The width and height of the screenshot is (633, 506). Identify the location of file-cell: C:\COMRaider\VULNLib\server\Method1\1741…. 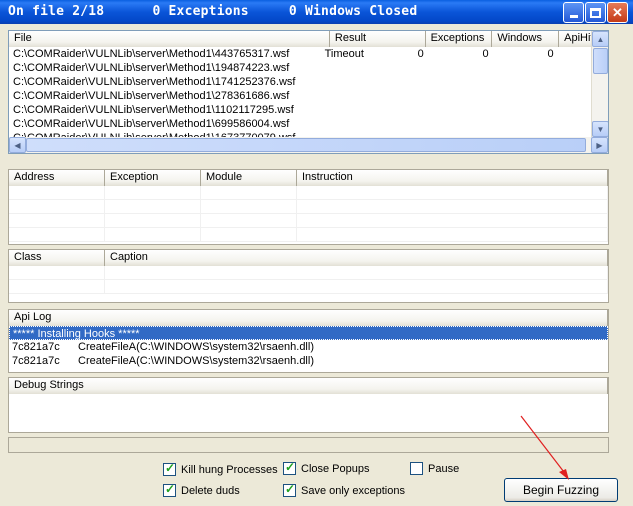
(154, 82).